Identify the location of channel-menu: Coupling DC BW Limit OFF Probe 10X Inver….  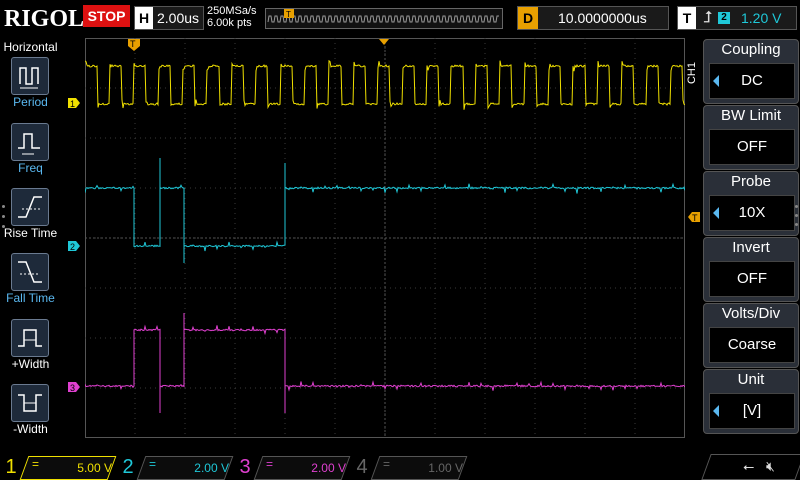
(751, 243).